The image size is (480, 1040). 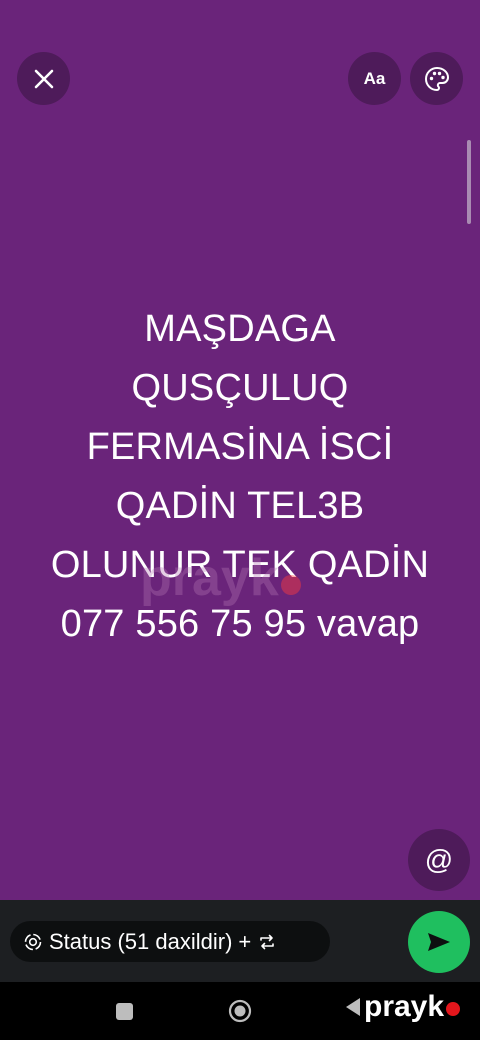 I want to click on close-button, so click(x=43, y=78).